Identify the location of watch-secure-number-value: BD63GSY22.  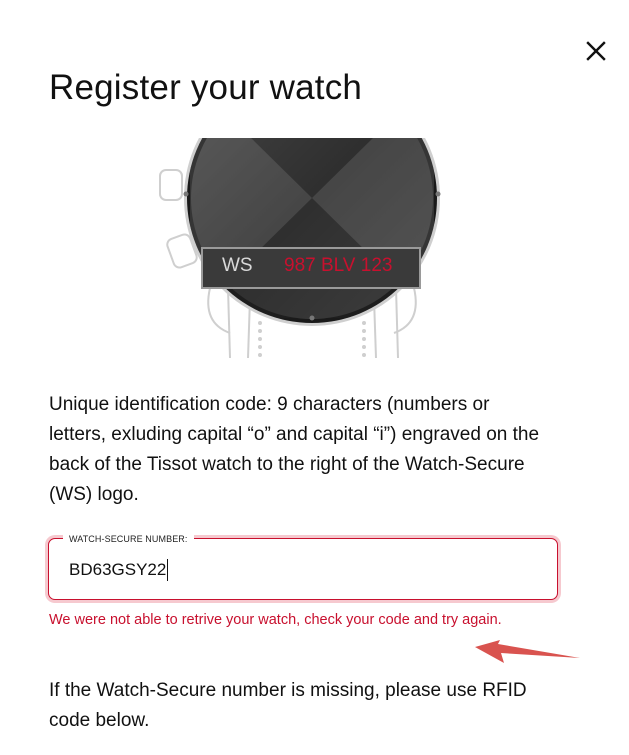
(118, 569).